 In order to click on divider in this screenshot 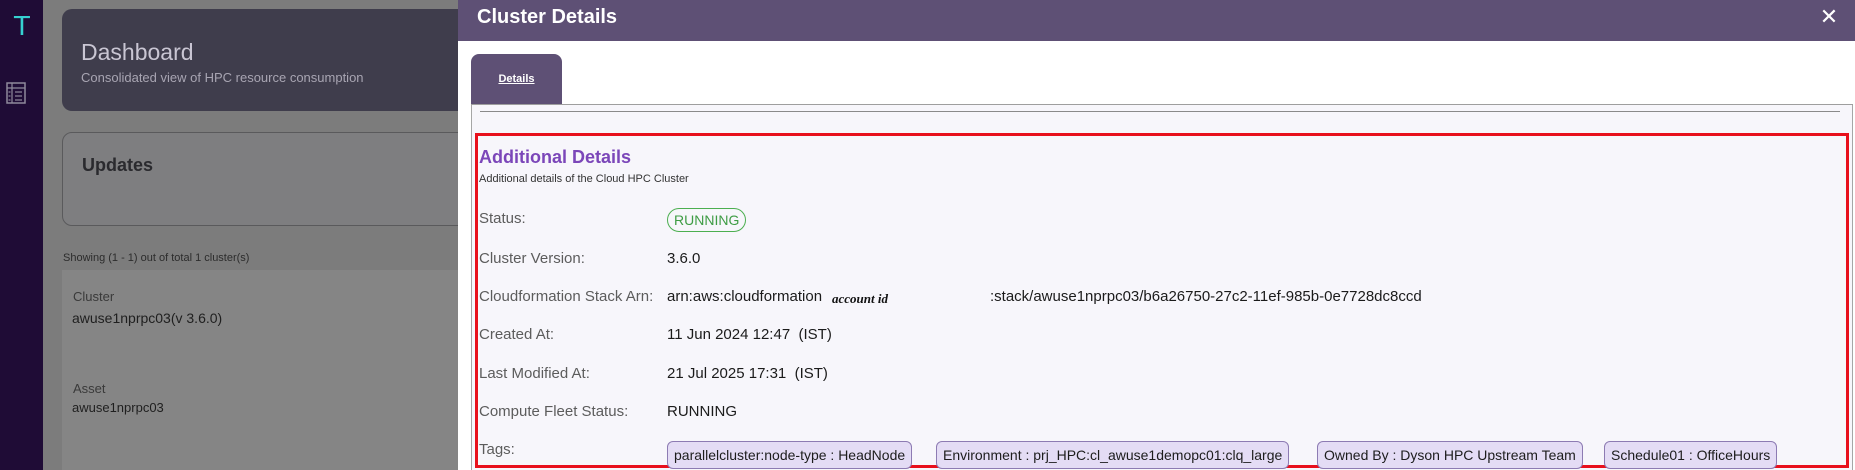, I will do `click(1160, 111)`.